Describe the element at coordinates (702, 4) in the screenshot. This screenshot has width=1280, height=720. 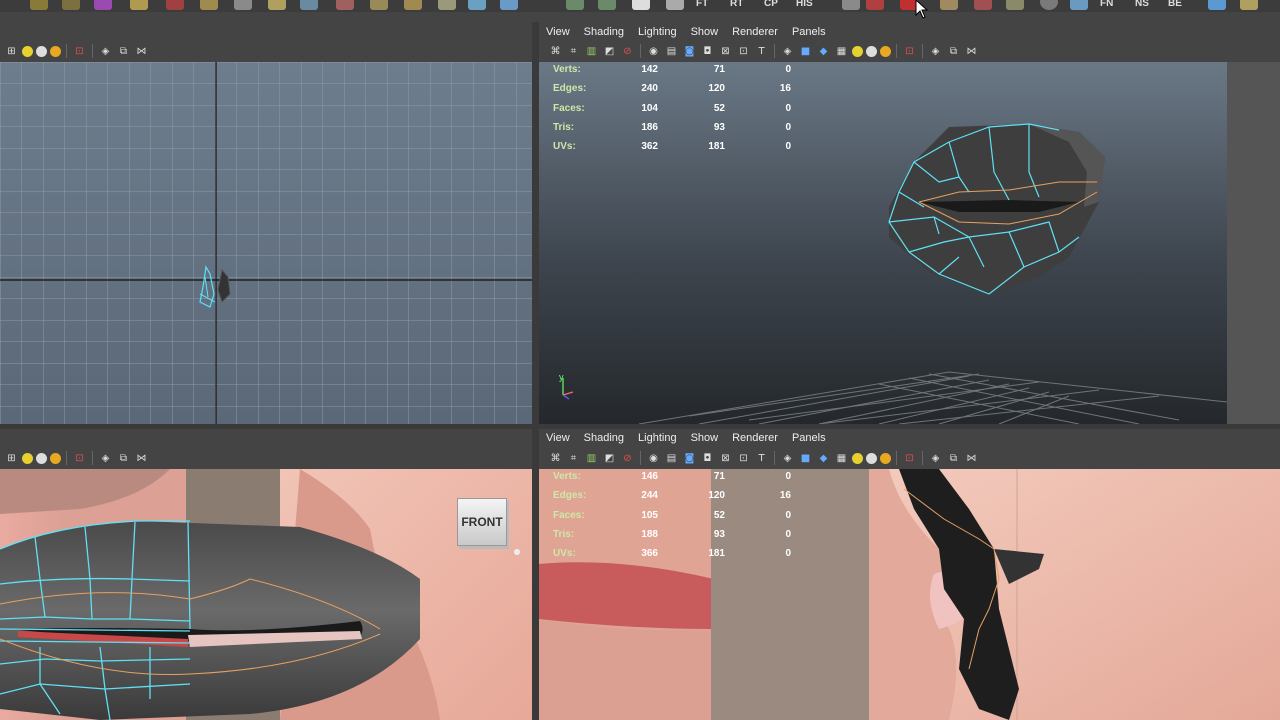
I see `shelf-tab-ft: FT` at that location.